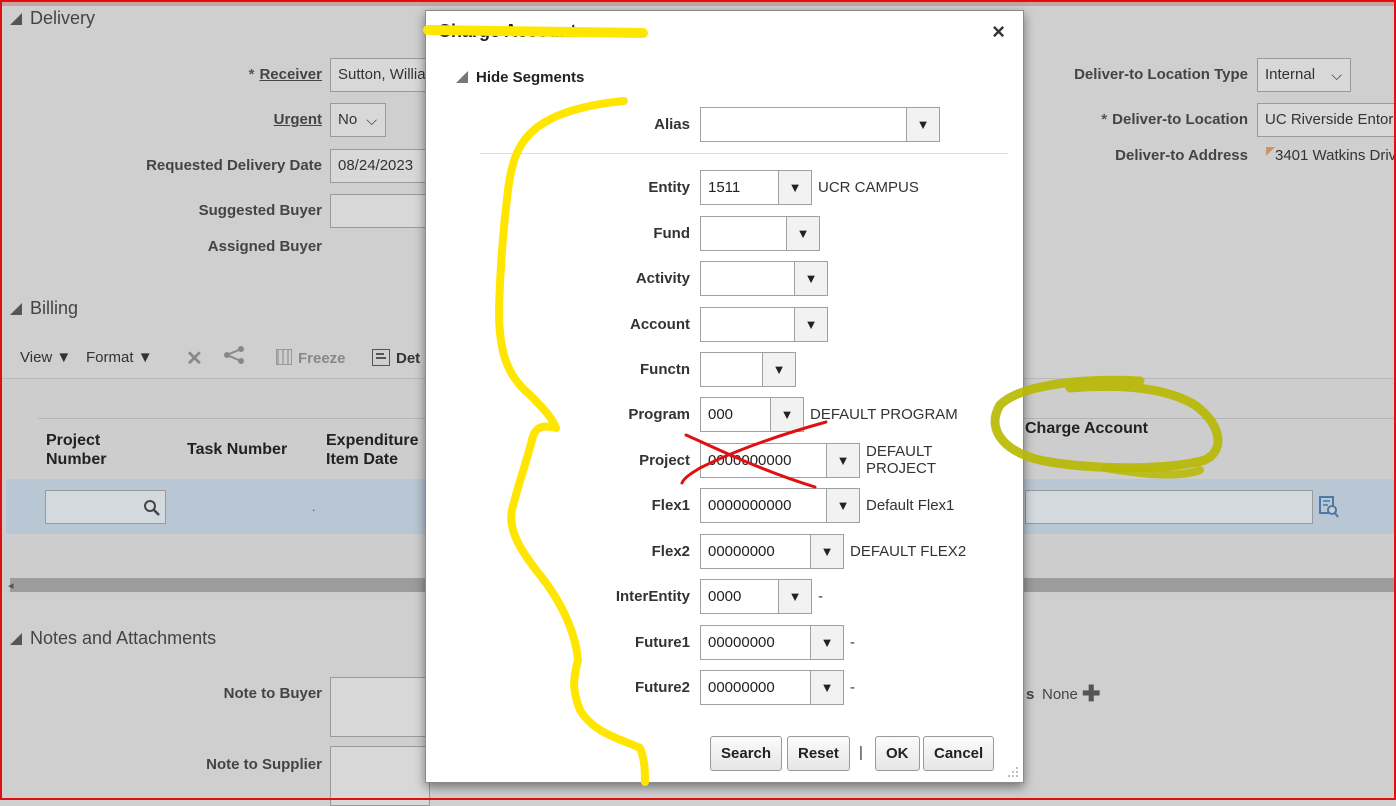 This screenshot has width=1396, height=806. Describe the element at coordinates (820, 596) in the screenshot. I see `interentity-description: -` at that location.